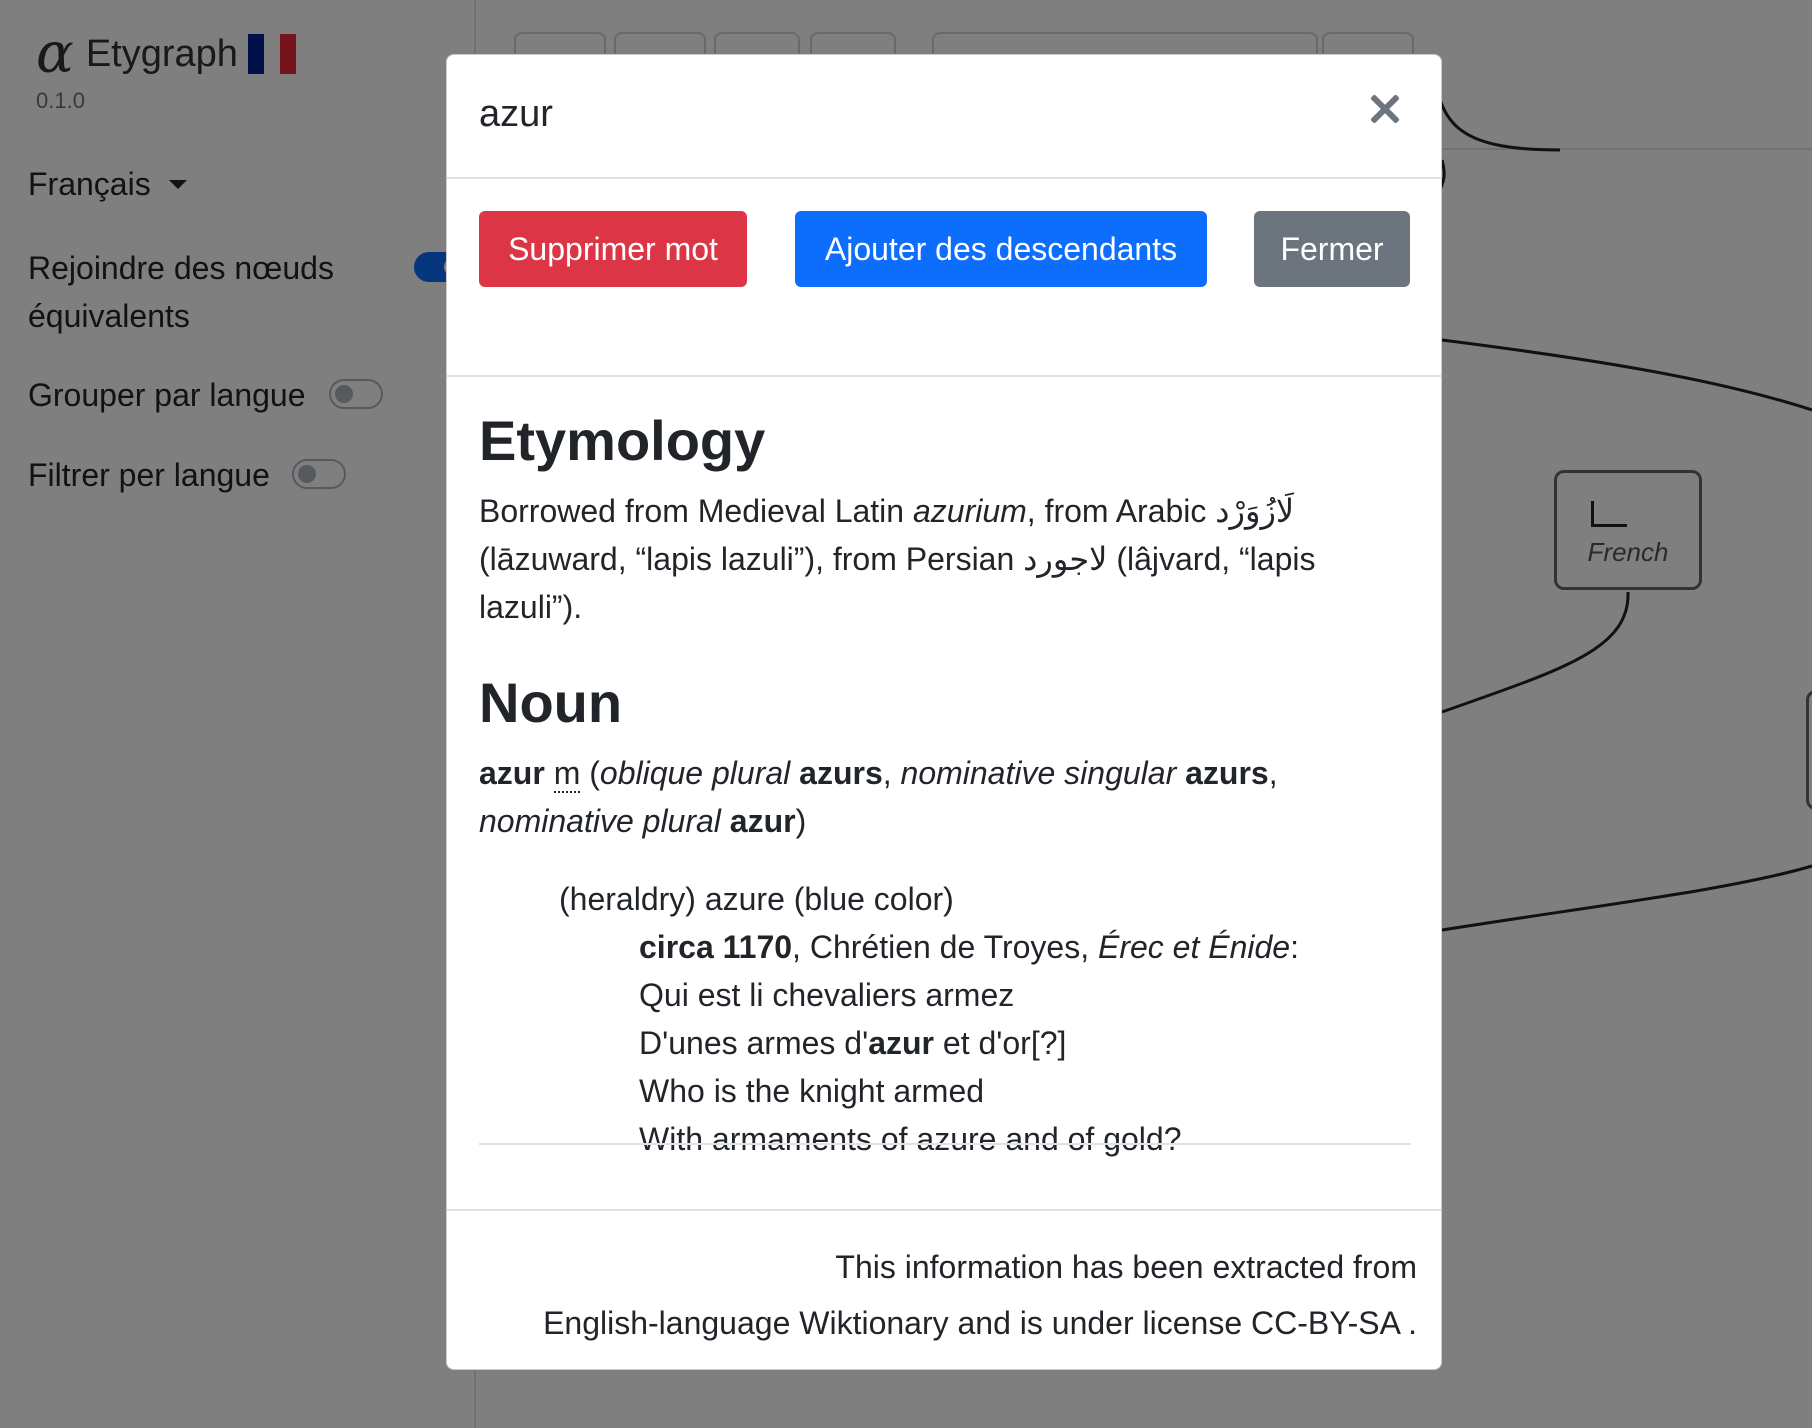 The height and width of the screenshot is (1428, 1812). Describe the element at coordinates (1001, 249) in the screenshot. I see `add-descendants-button: Ajouter des descendants` at that location.